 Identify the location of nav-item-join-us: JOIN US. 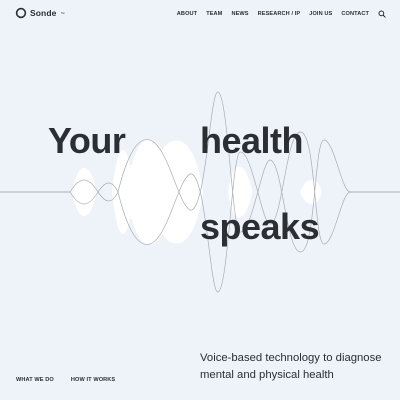
(320, 14).